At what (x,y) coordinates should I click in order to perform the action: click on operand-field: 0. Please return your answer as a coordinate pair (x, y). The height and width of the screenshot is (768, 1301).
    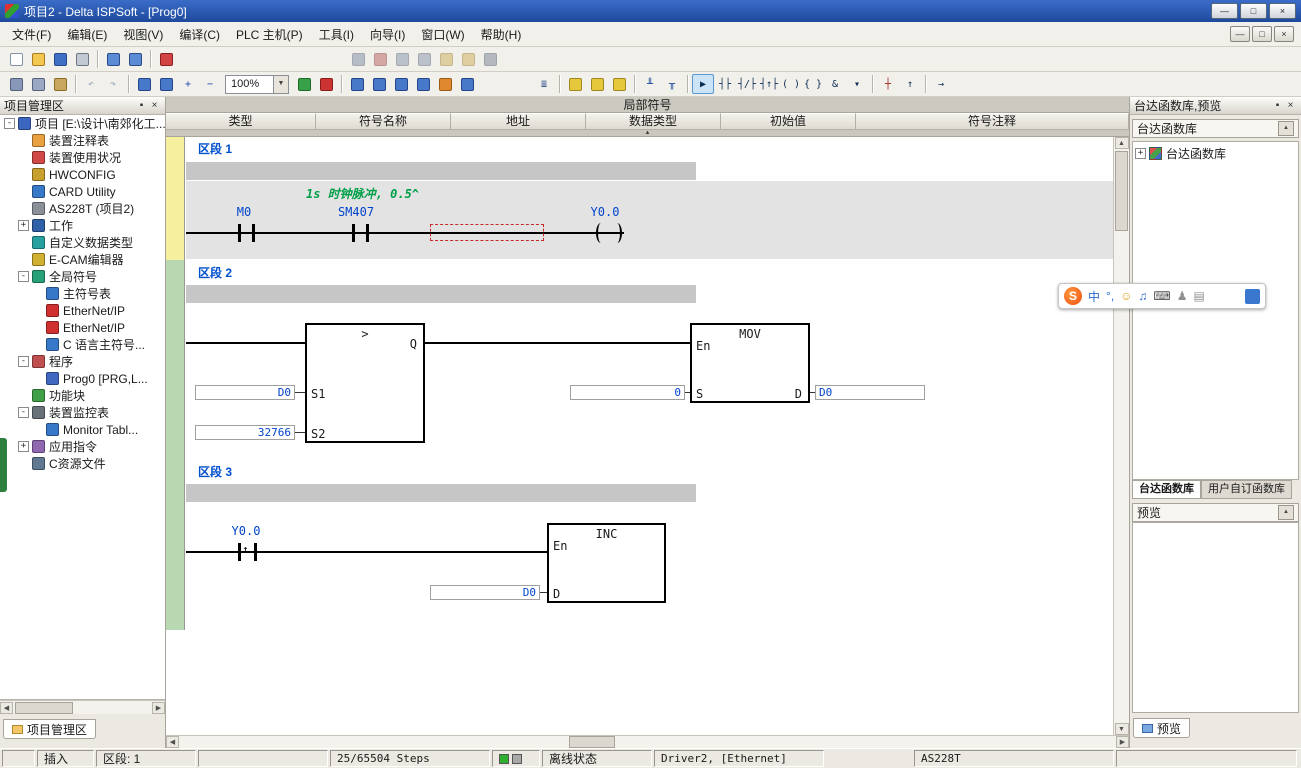
    Looking at the image, I should click on (627, 392).